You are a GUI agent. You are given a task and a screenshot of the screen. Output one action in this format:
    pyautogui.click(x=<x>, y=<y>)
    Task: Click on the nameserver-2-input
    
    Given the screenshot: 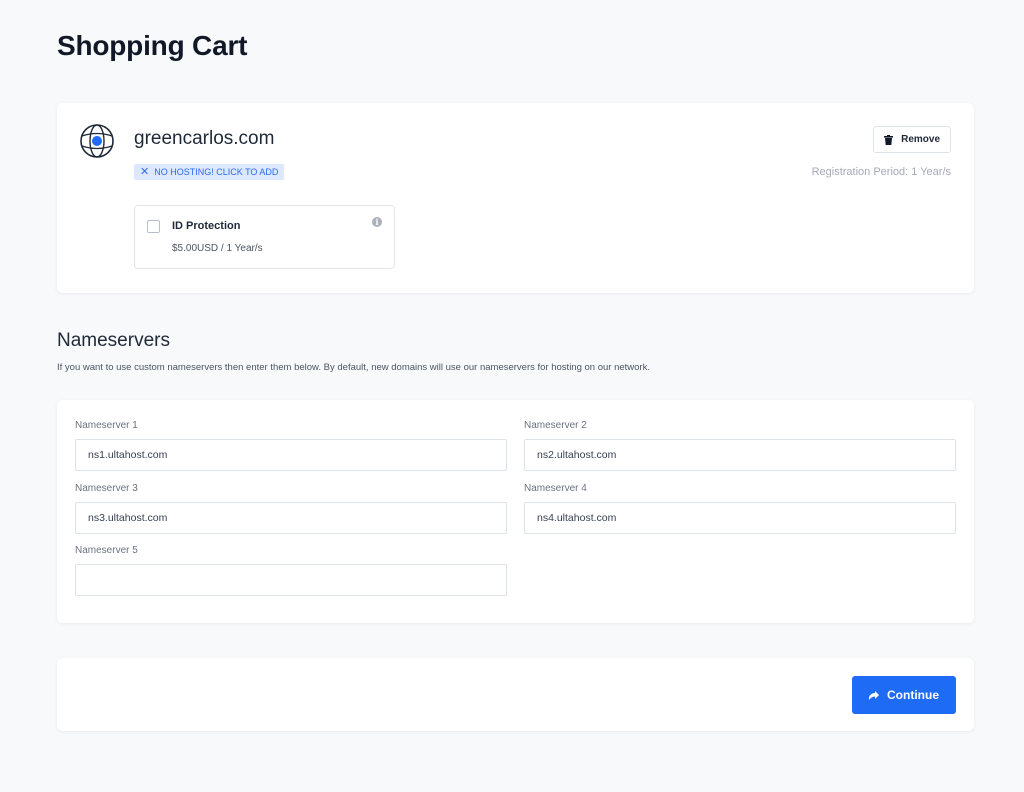 What is the action you would take?
    pyautogui.click(x=740, y=455)
    